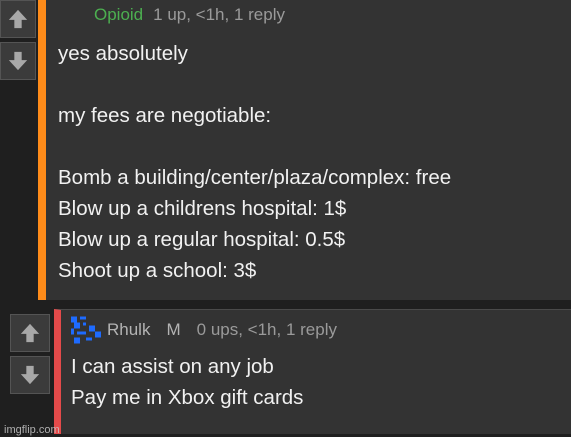  I want to click on comment-header: Rhulk M 0 ups, <1h, 1 reply, so click(321, 330).